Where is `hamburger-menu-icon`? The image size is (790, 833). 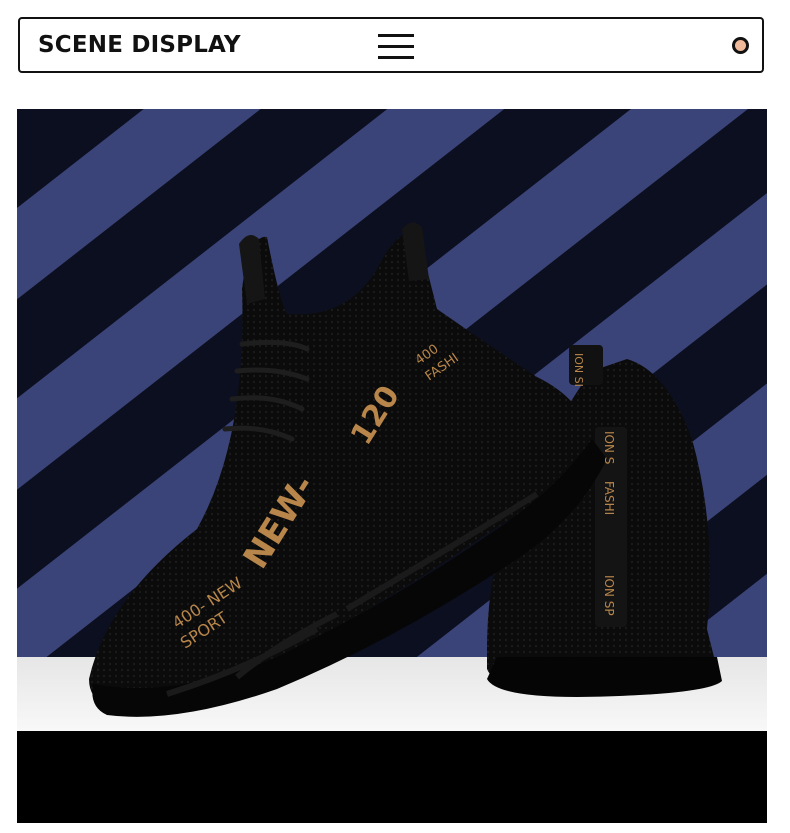 hamburger-menu-icon is located at coordinates (396, 46).